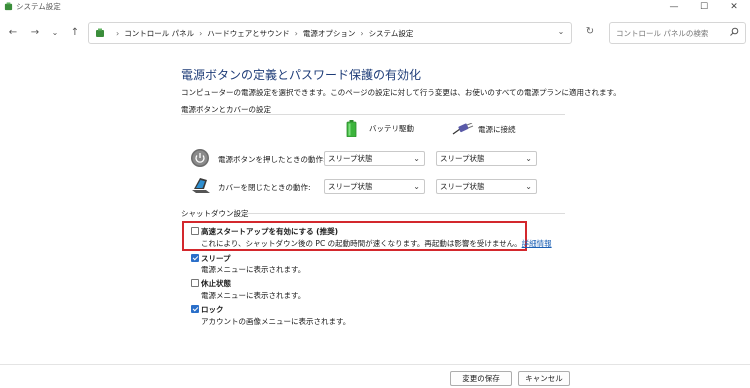  I want to click on fast-startup-checkbox, so click(195, 231).